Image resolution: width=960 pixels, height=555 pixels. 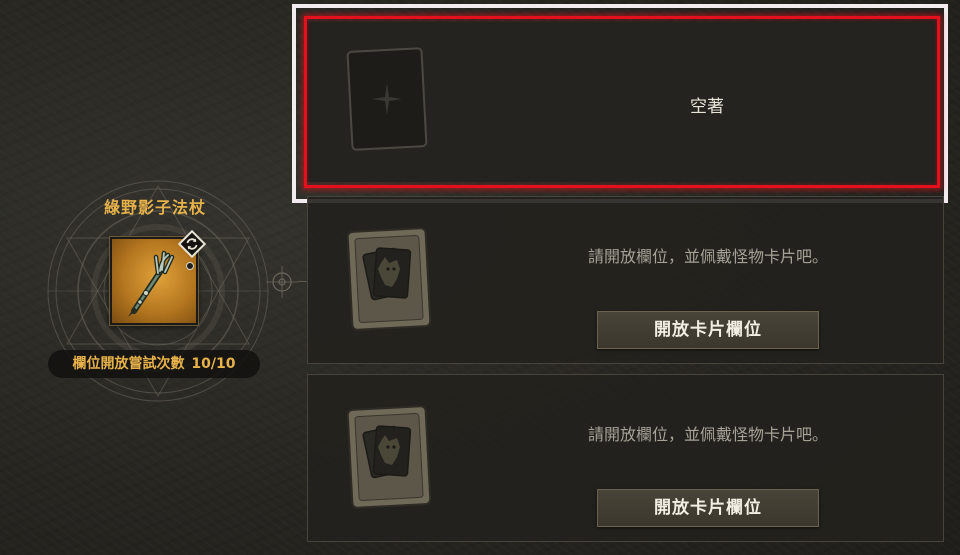 I want to click on crosshair-icon, so click(x=282, y=282).